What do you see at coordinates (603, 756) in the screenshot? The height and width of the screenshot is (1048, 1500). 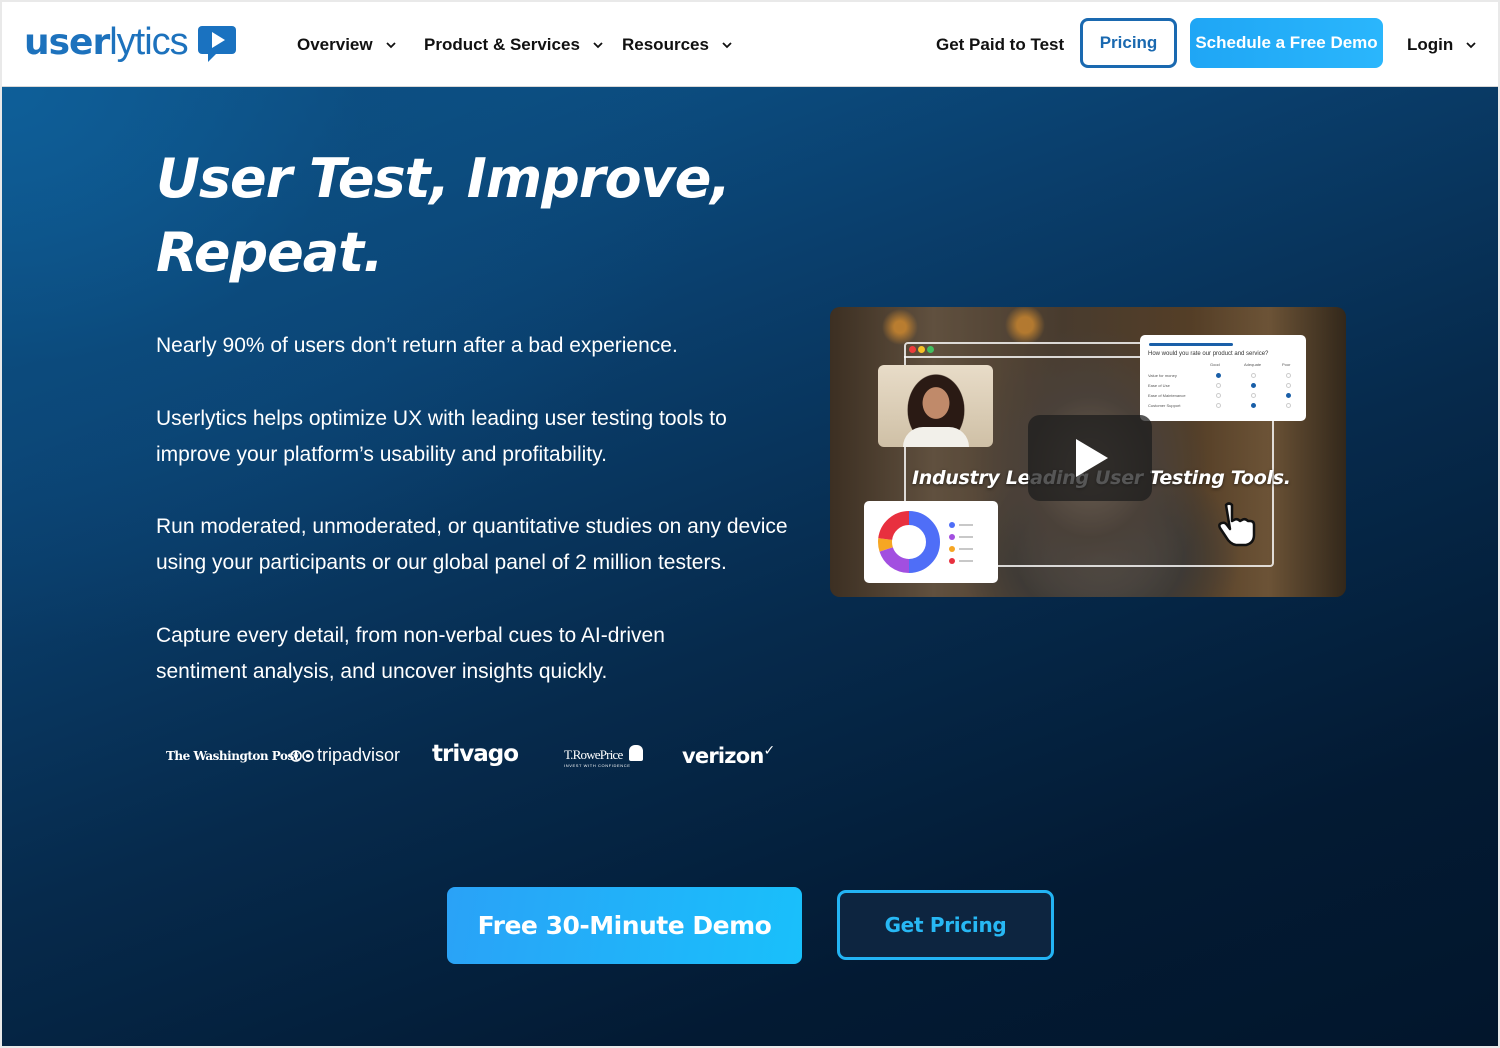 I see `t-rowe-price-logo: T.RowePrice INVEST WITH CONFIDENCE` at bounding box center [603, 756].